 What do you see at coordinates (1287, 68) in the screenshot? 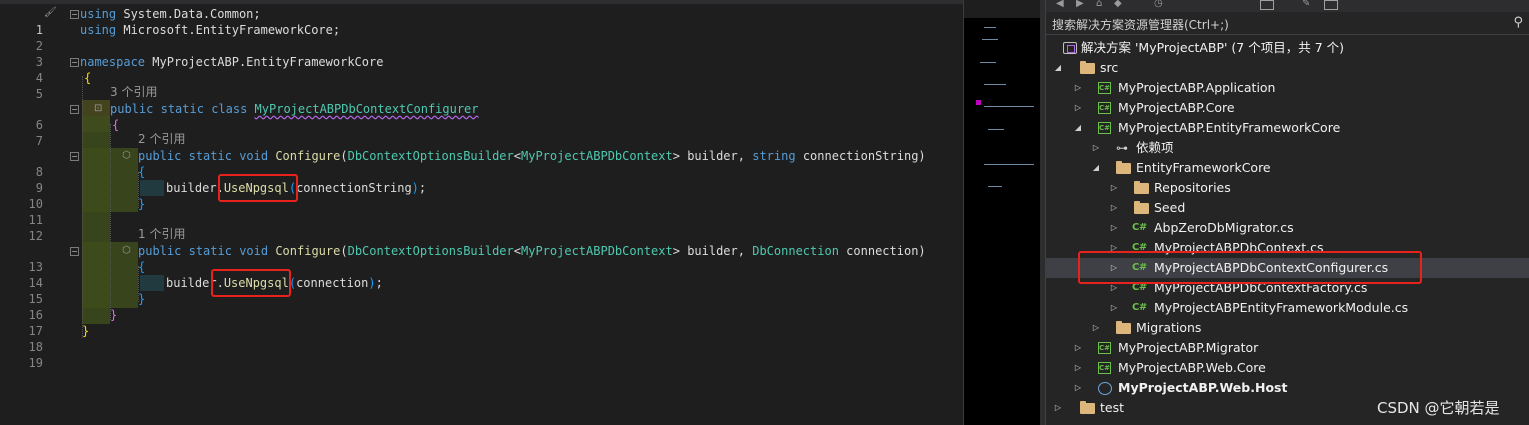
I see `tree-item-src: ◢ src` at bounding box center [1287, 68].